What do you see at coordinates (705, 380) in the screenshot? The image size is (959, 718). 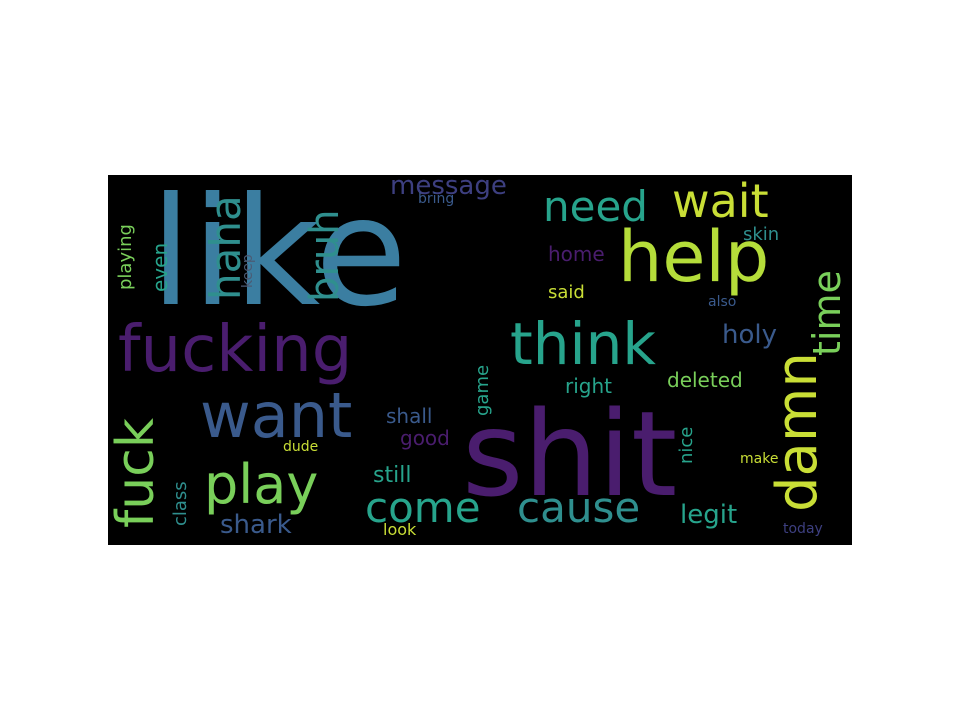 I see `word-deleted: deleted` at bounding box center [705, 380].